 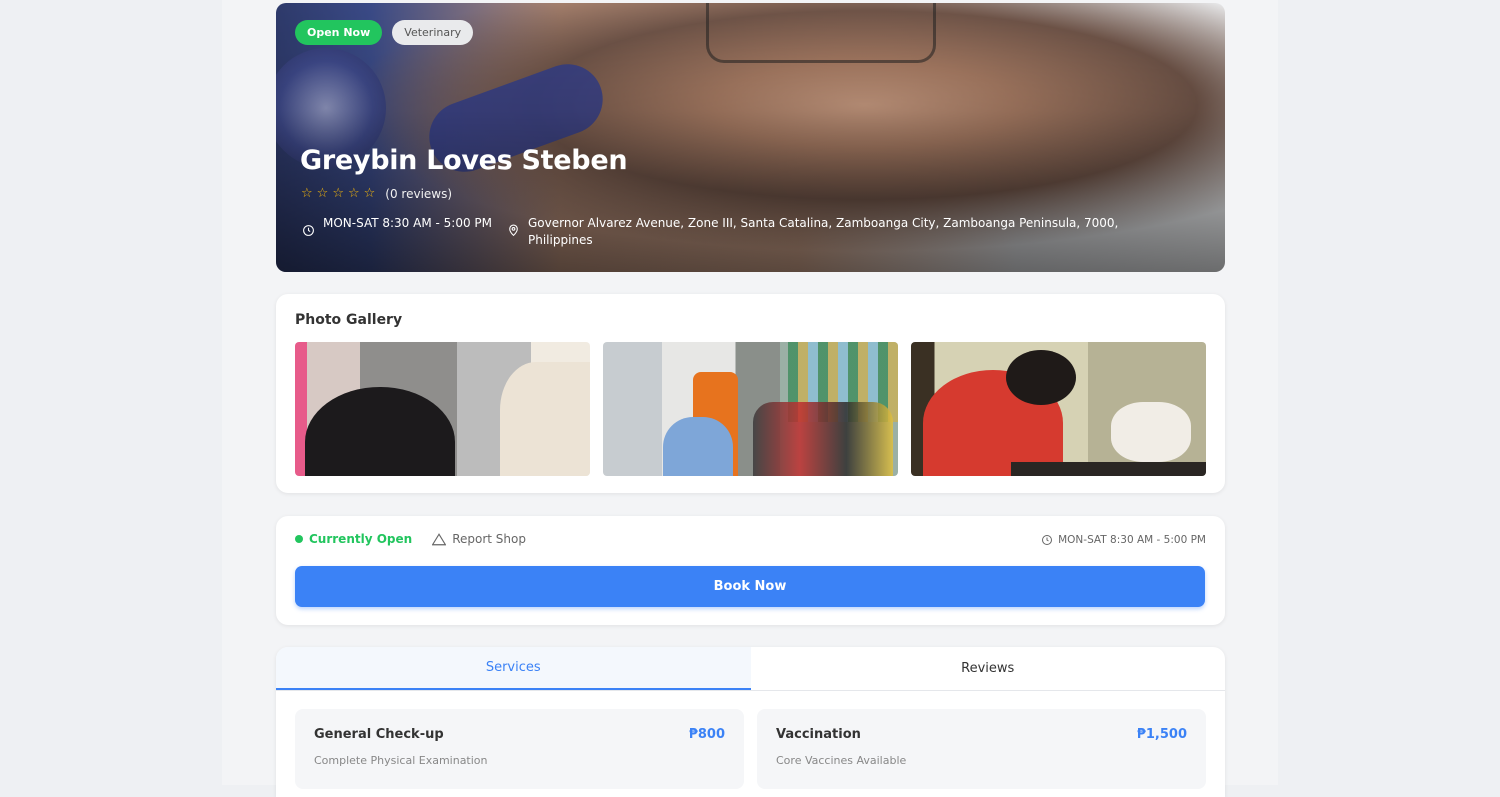 I want to click on service-description: Core Vaccines Available, so click(x=841, y=760).